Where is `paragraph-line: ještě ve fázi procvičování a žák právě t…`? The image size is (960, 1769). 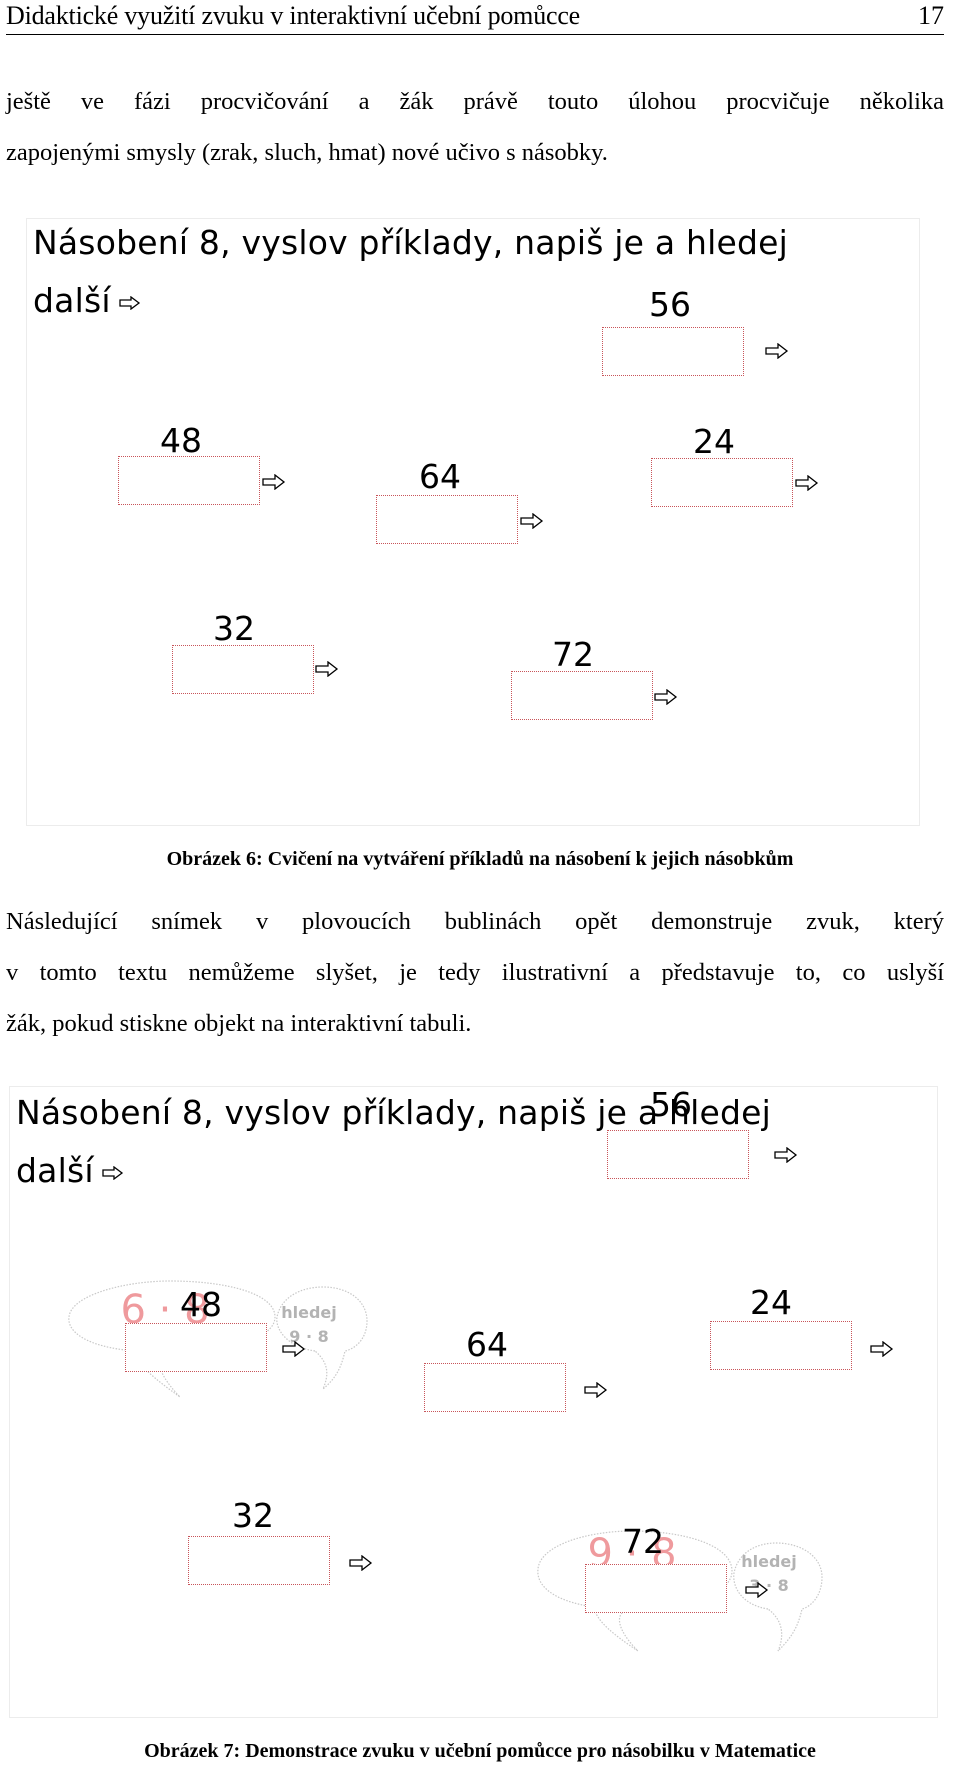 paragraph-line: ještě ve fázi procvičování a žák právě t… is located at coordinates (475, 101).